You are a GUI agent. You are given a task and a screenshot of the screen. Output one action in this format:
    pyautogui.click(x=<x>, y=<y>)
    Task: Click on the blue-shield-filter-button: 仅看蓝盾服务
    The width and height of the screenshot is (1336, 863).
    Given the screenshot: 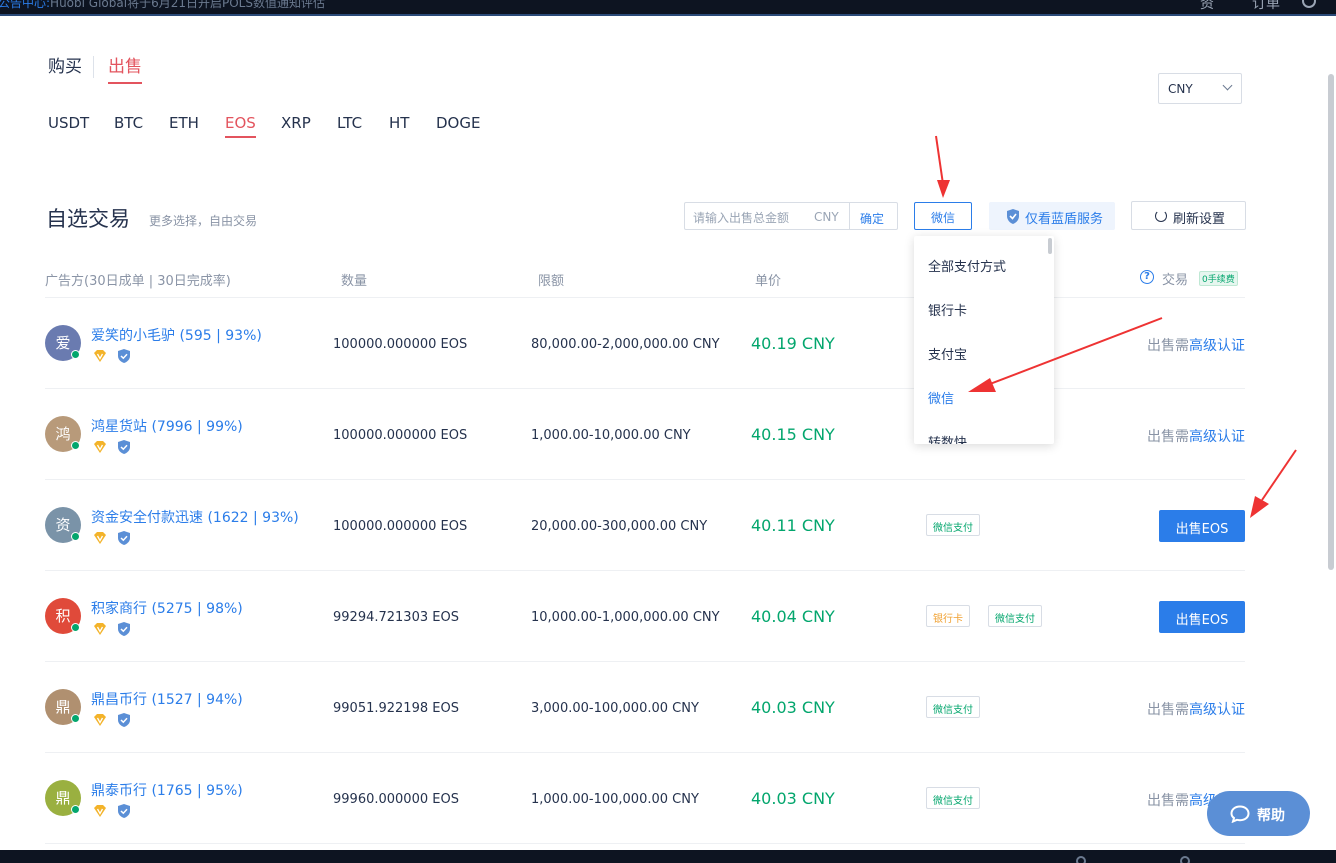 What is the action you would take?
    pyautogui.click(x=1052, y=216)
    